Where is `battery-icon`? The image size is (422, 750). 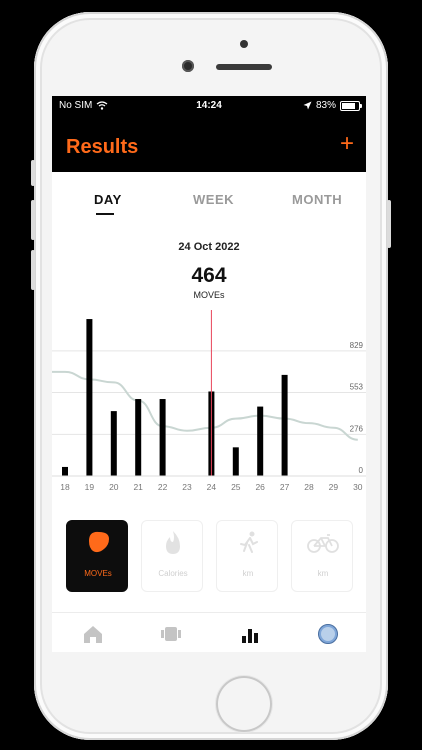 battery-icon is located at coordinates (351, 105).